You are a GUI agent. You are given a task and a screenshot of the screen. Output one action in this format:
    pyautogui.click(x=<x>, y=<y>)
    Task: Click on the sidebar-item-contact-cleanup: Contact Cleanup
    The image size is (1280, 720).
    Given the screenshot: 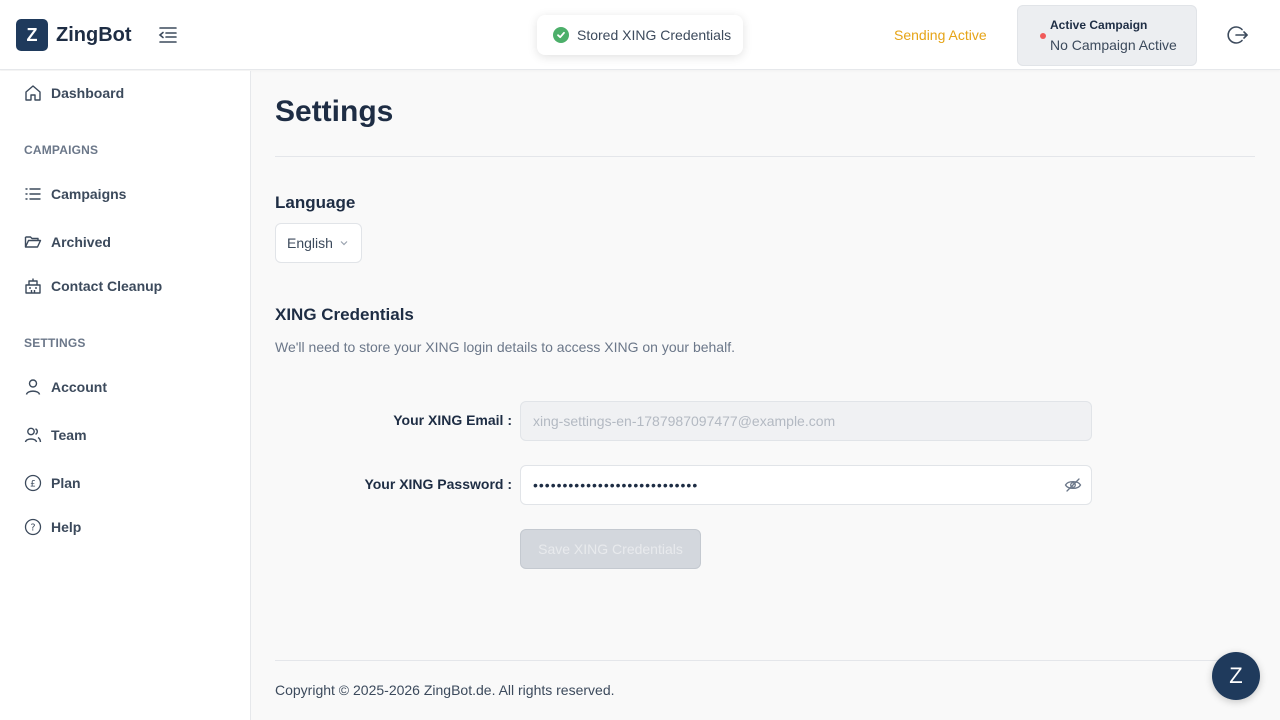 What is the action you would take?
    pyautogui.click(x=93, y=286)
    